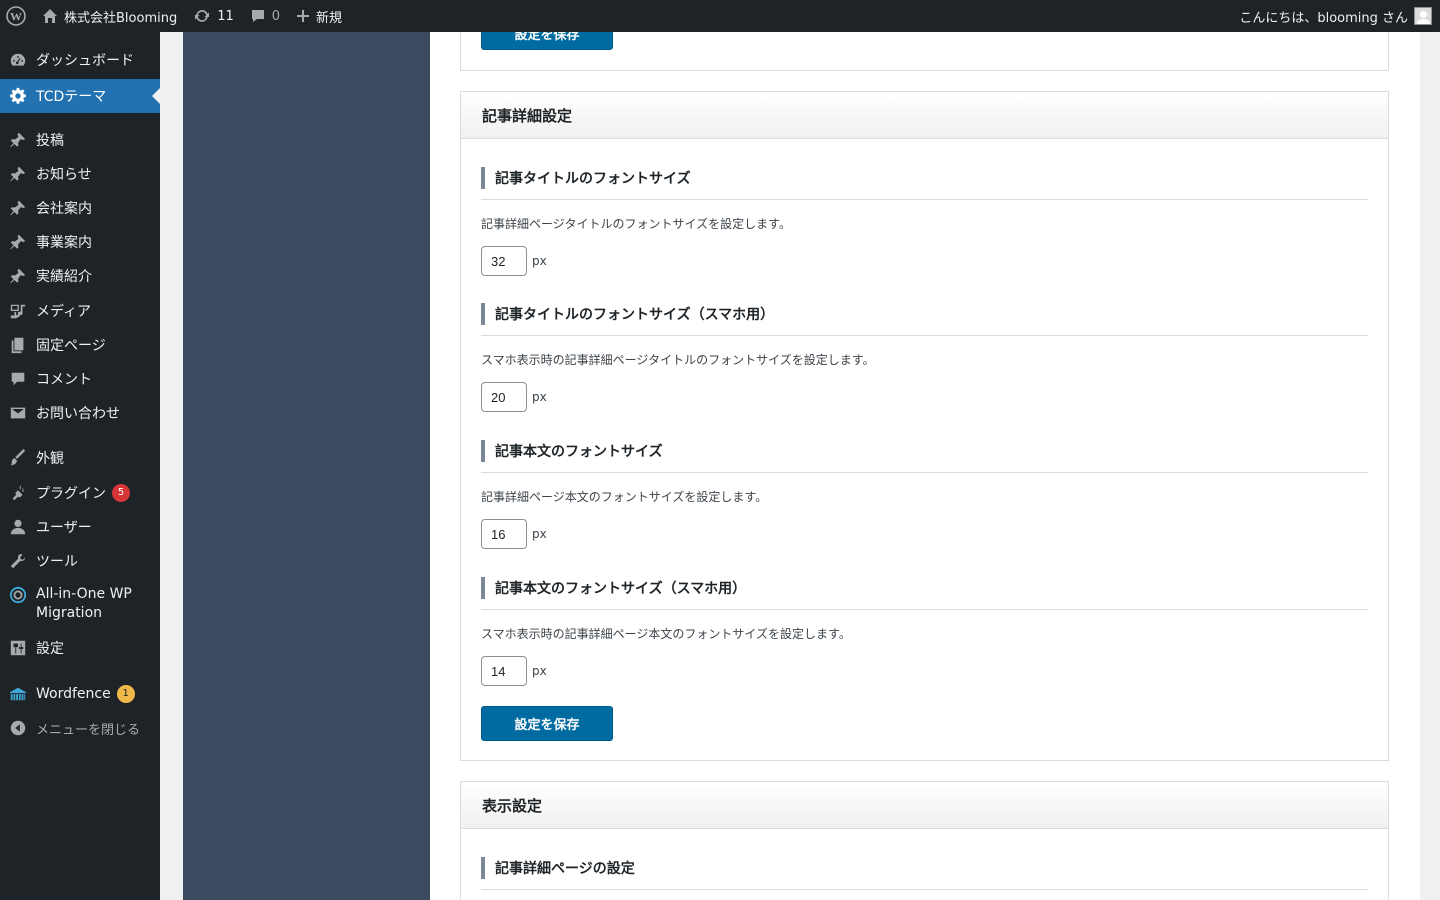 The width and height of the screenshot is (1440, 900). What do you see at coordinates (18, 379) in the screenshot?
I see `comment-icon` at bounding box center [18, 379].